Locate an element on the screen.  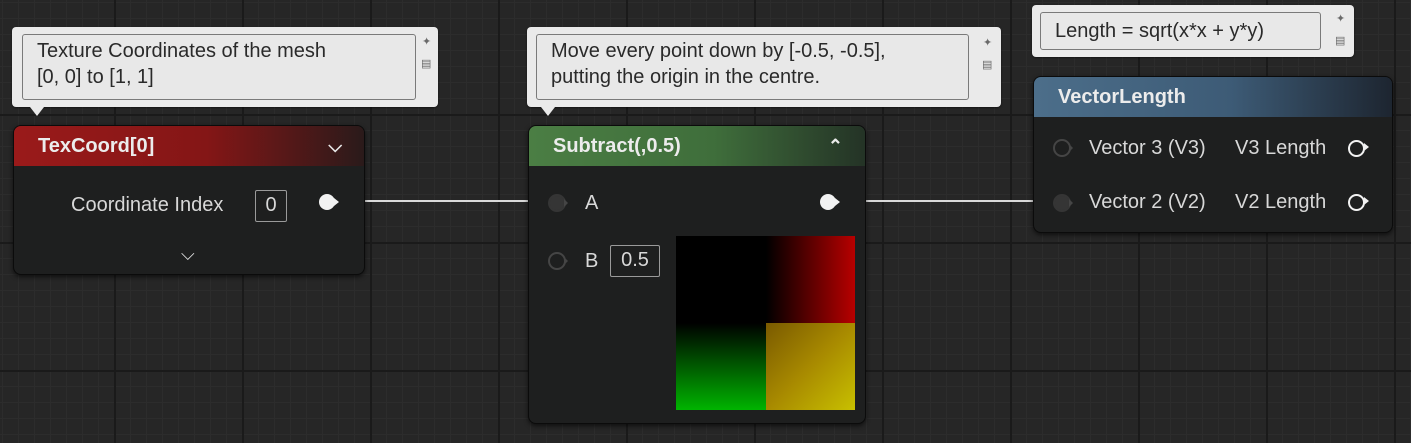
pin-b-label: B is located at coordinates (592, 261).